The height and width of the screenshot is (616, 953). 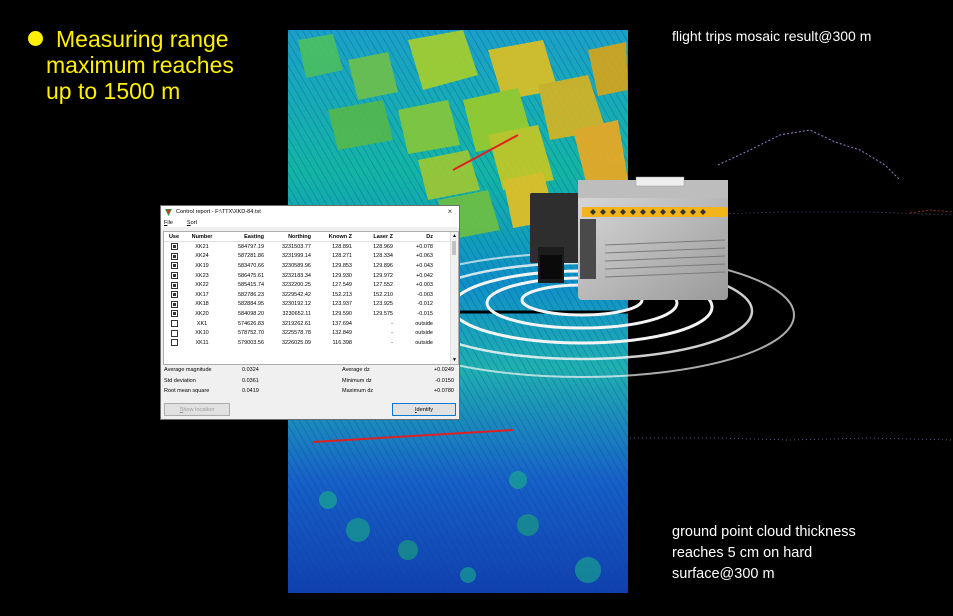 What do you see at coordinates (311, 324) in the screenshot?
I see `table-row: XK1 574626.83 3219262.61 137.694 - outside` at bounding box center [311, 324].